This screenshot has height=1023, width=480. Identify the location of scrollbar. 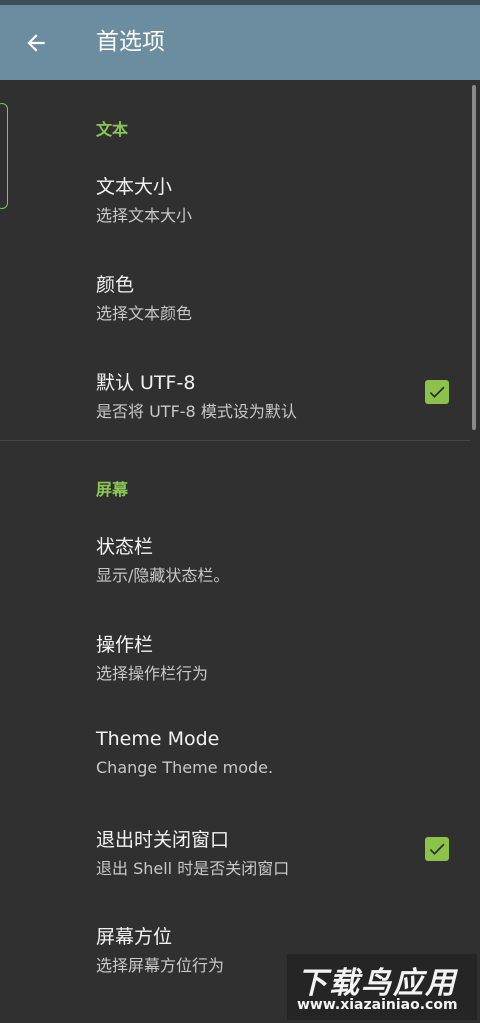
(474, 257).